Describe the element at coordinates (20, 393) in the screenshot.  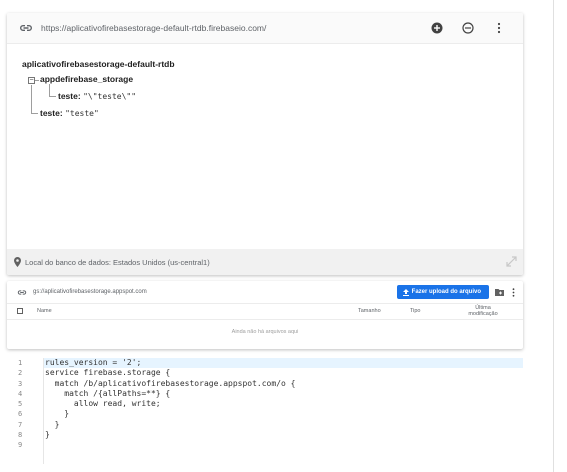
I see `line-number: 4` at that location.